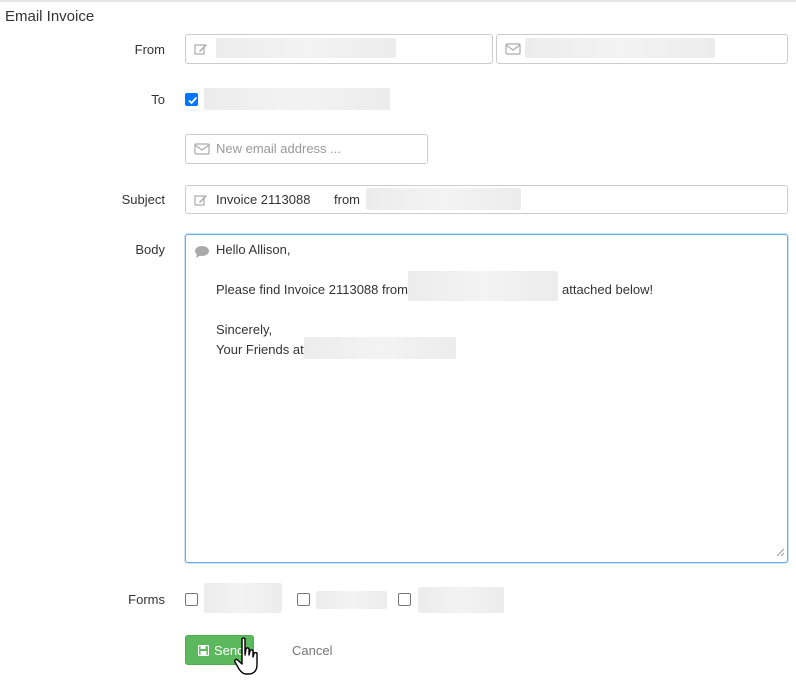 The width and height of the screenshot is (796, 682). I want to click on form-option-1-checkbox, so click(191, 599).